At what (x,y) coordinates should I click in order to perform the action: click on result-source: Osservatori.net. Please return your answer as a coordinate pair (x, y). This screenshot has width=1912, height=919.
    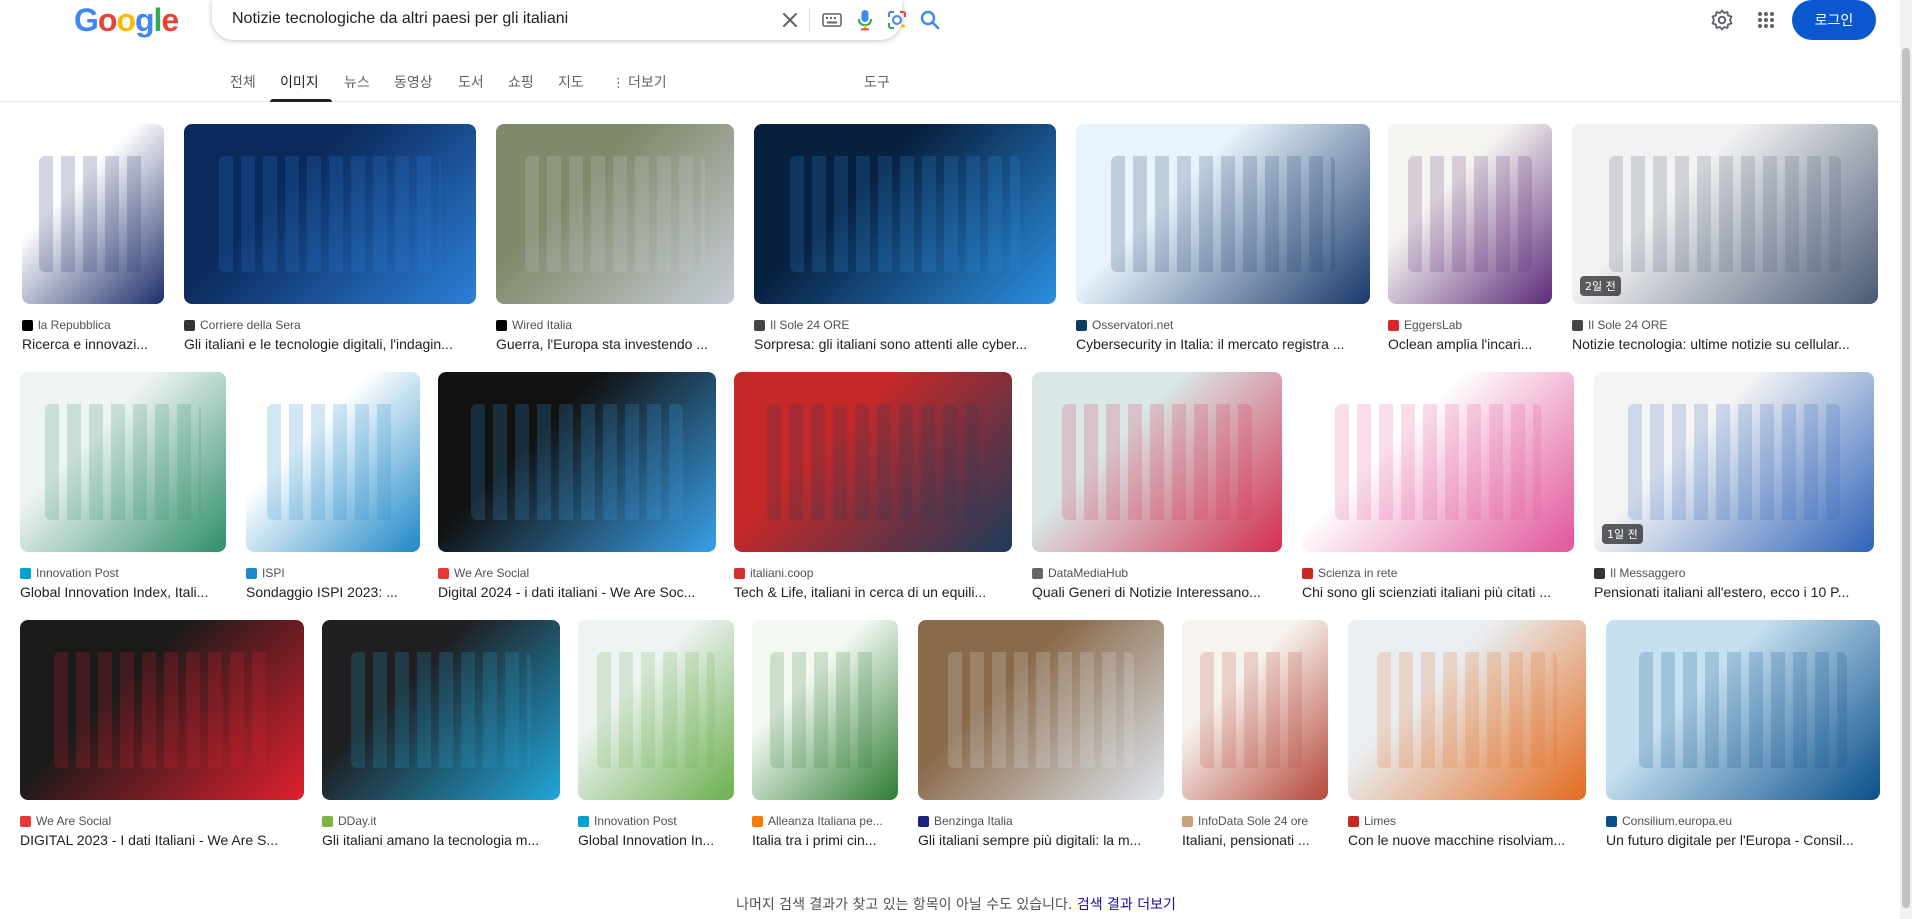
    Looking at the image, I should click on (1223, 325).